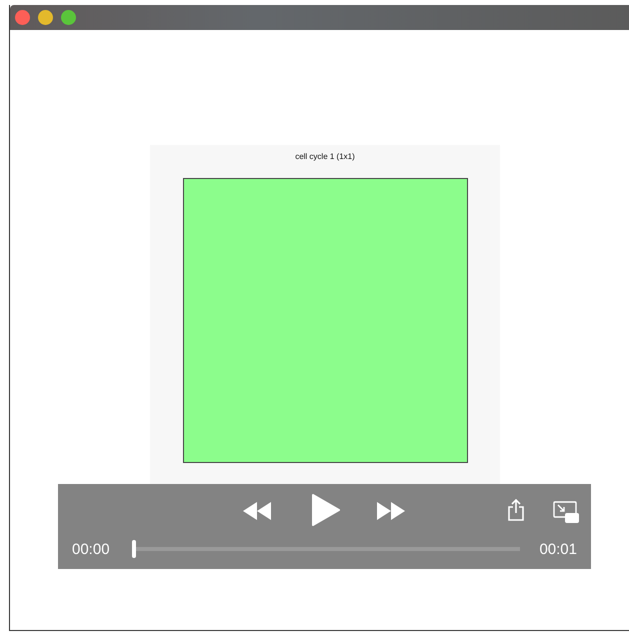  What do you see at coordinates (91, 550) in the screenshot?
I see `elapsed-time: 00:00` at bounding box center [91, 550].